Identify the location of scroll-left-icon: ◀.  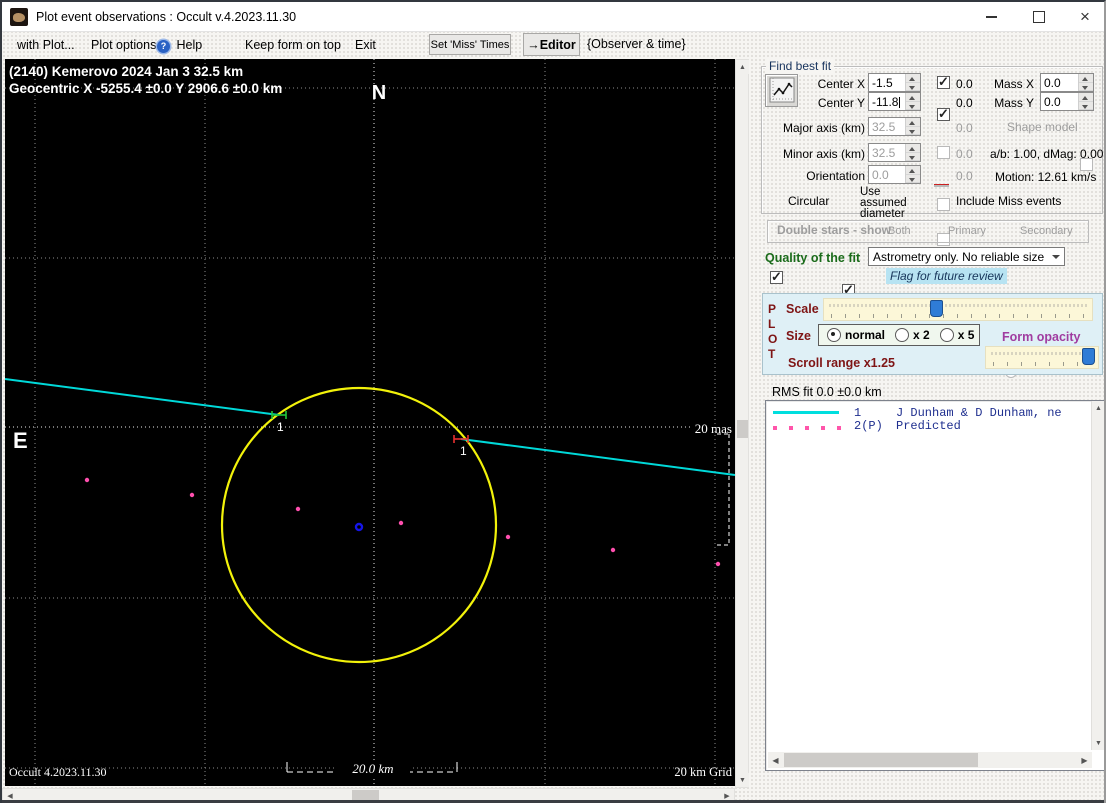
(775, 760).